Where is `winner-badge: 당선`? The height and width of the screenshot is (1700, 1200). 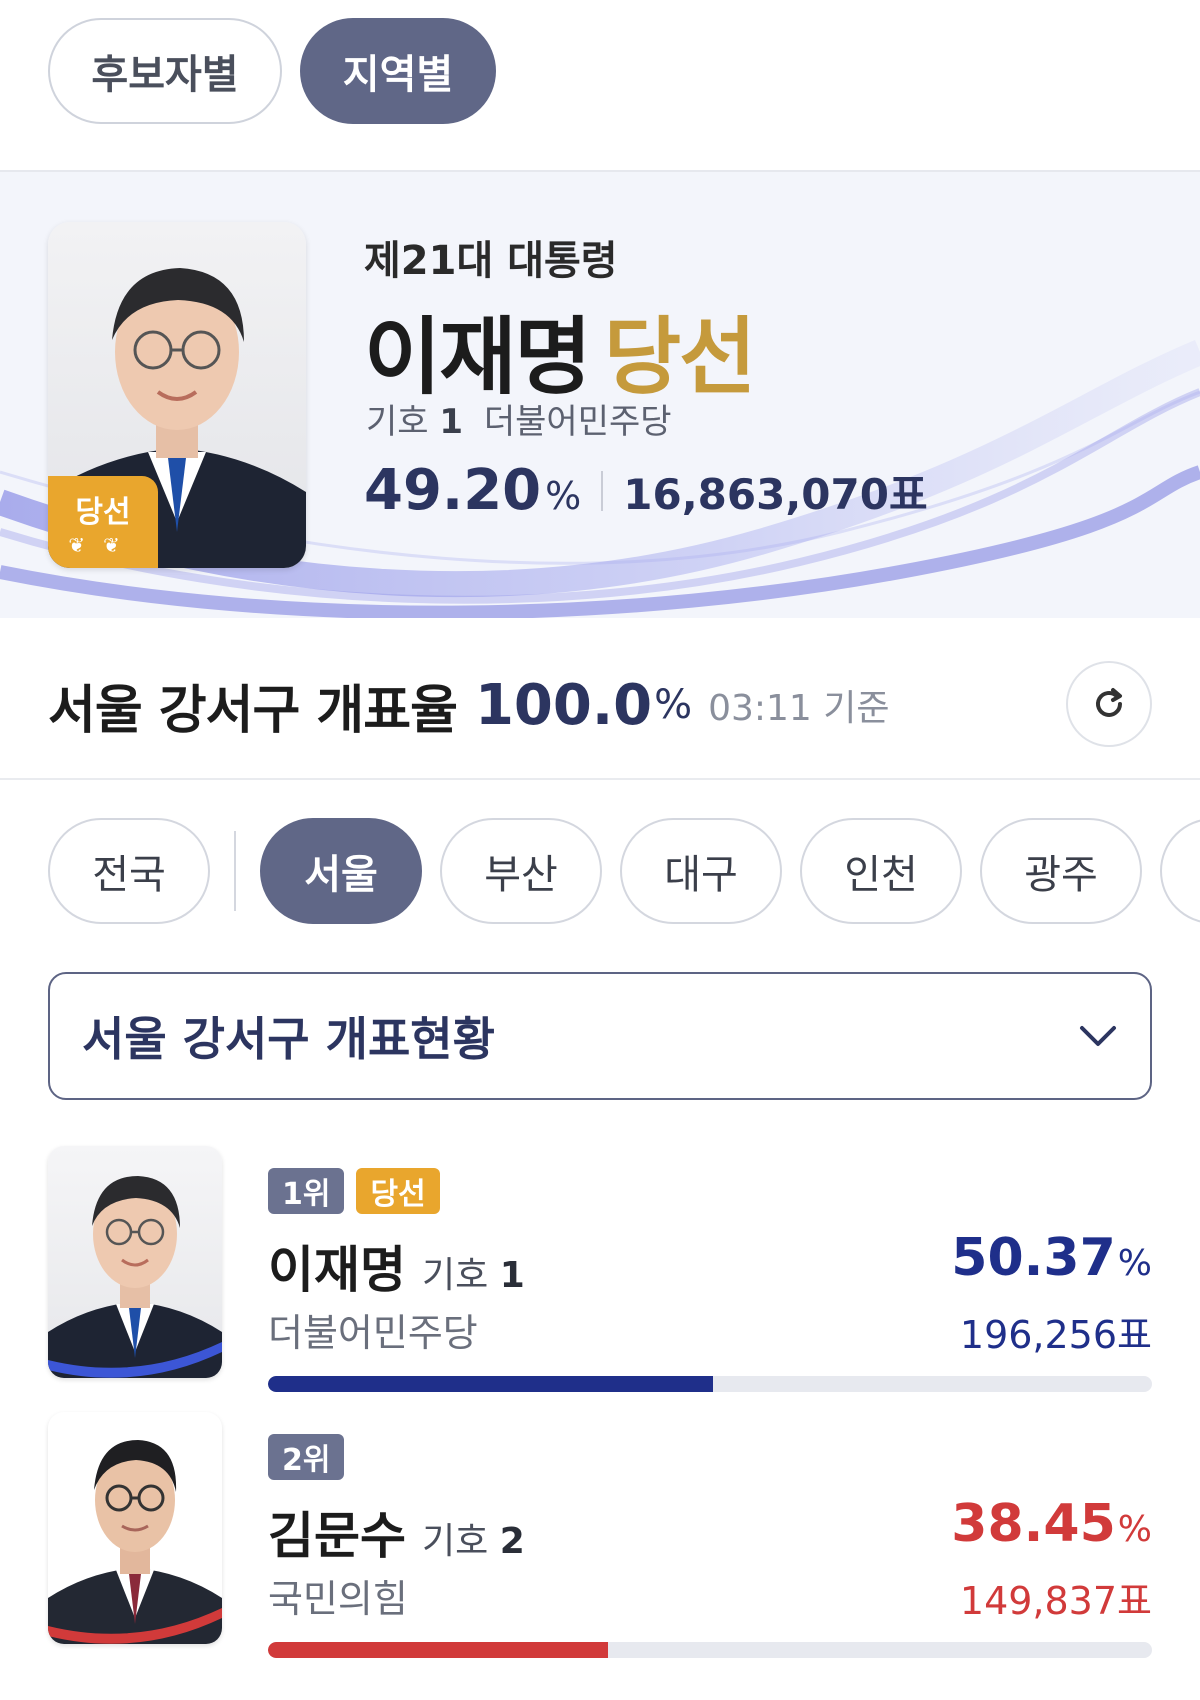 winner-badge: 당선 is located at coordinates (398, 1191).